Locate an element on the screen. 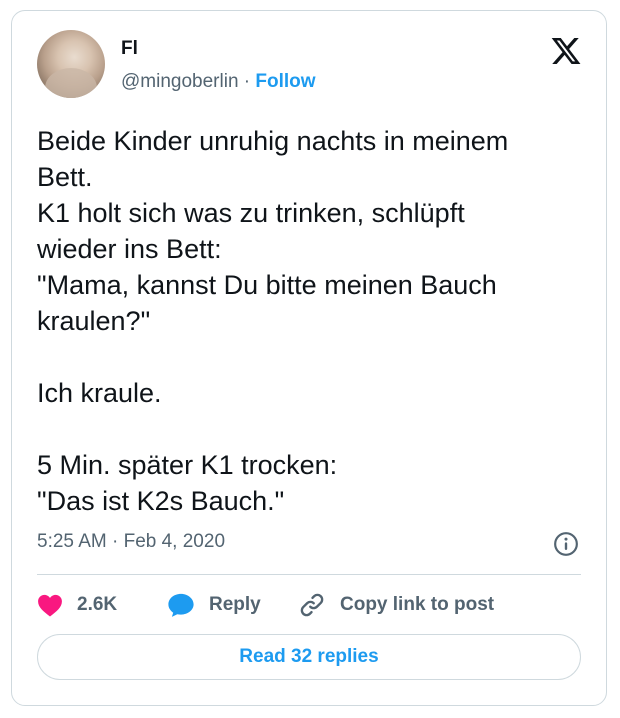  follow-link: Follow is located at coordinates (285, 81).